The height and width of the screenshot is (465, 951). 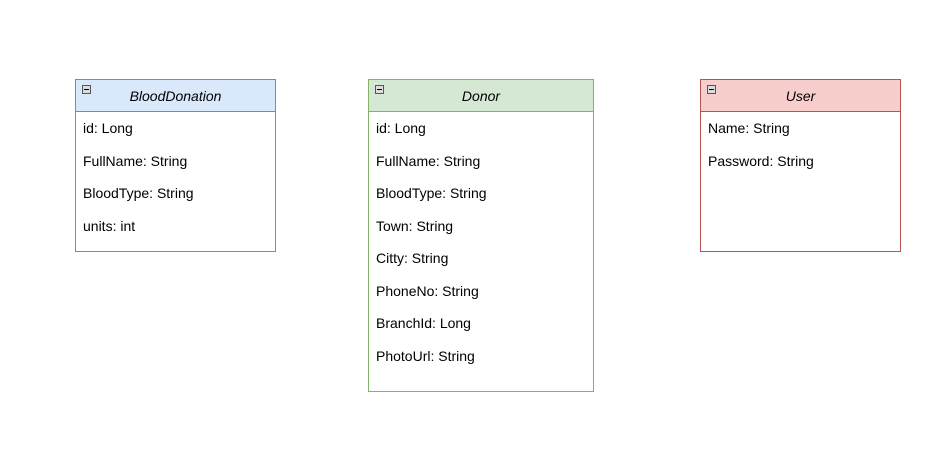 I want to click on class-title: Donor, so click(x=481, y=95).